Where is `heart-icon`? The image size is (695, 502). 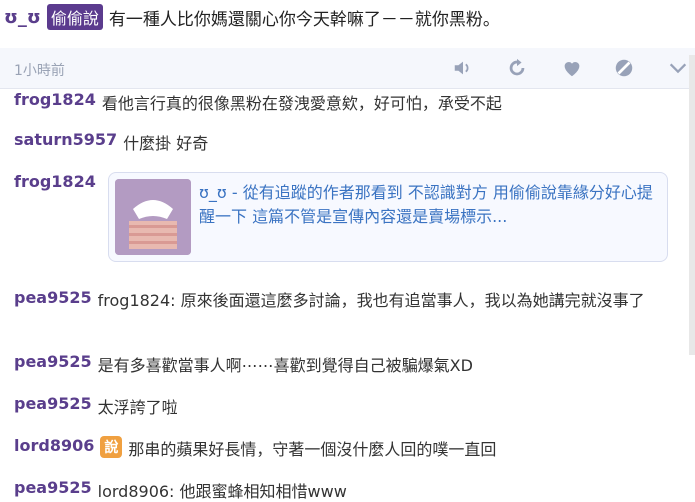 heart-icon is located at coordinates (572, 68).